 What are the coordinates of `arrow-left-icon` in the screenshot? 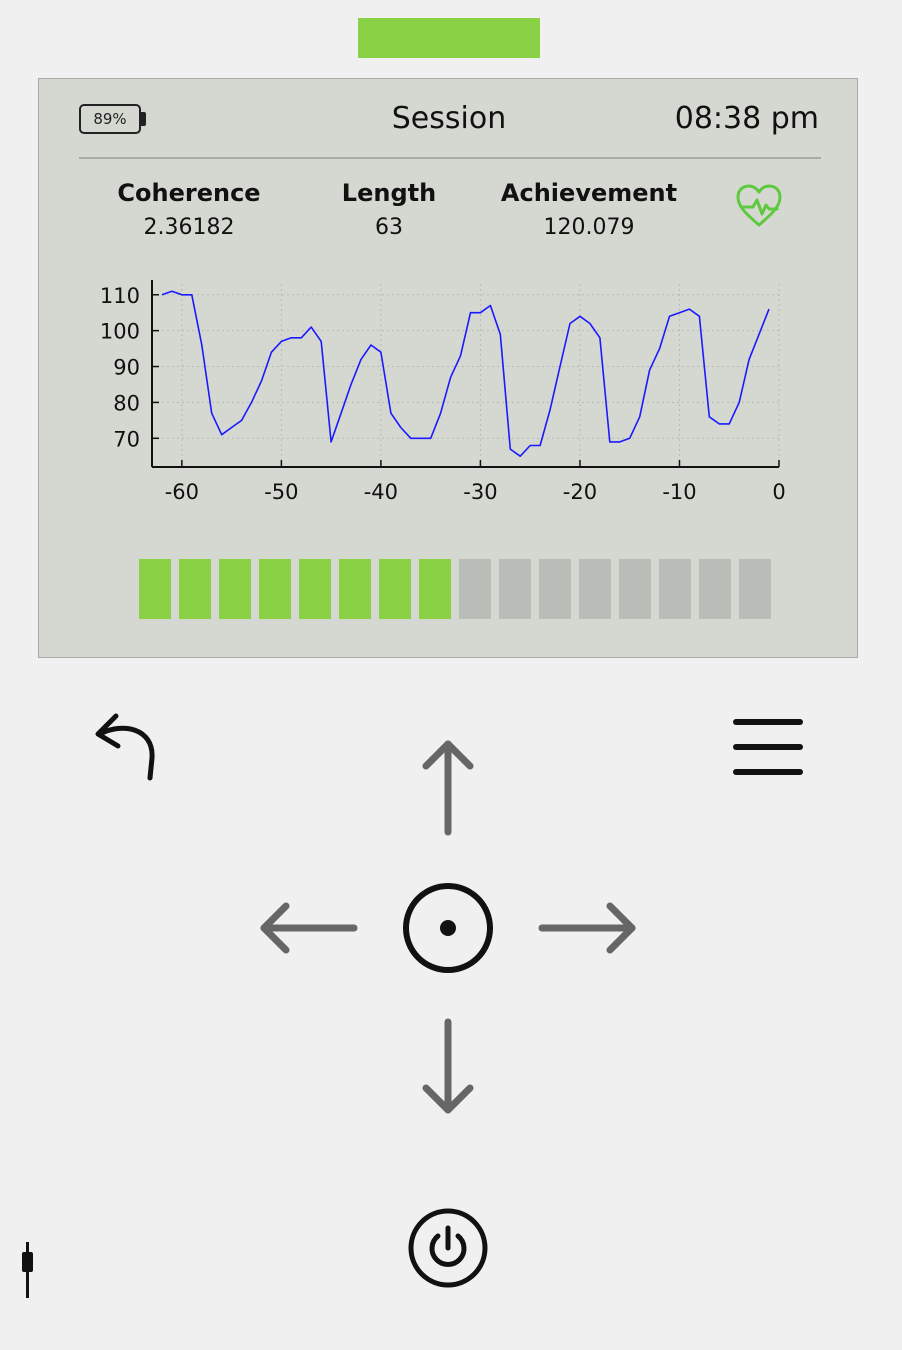 It's located at (309, 928).